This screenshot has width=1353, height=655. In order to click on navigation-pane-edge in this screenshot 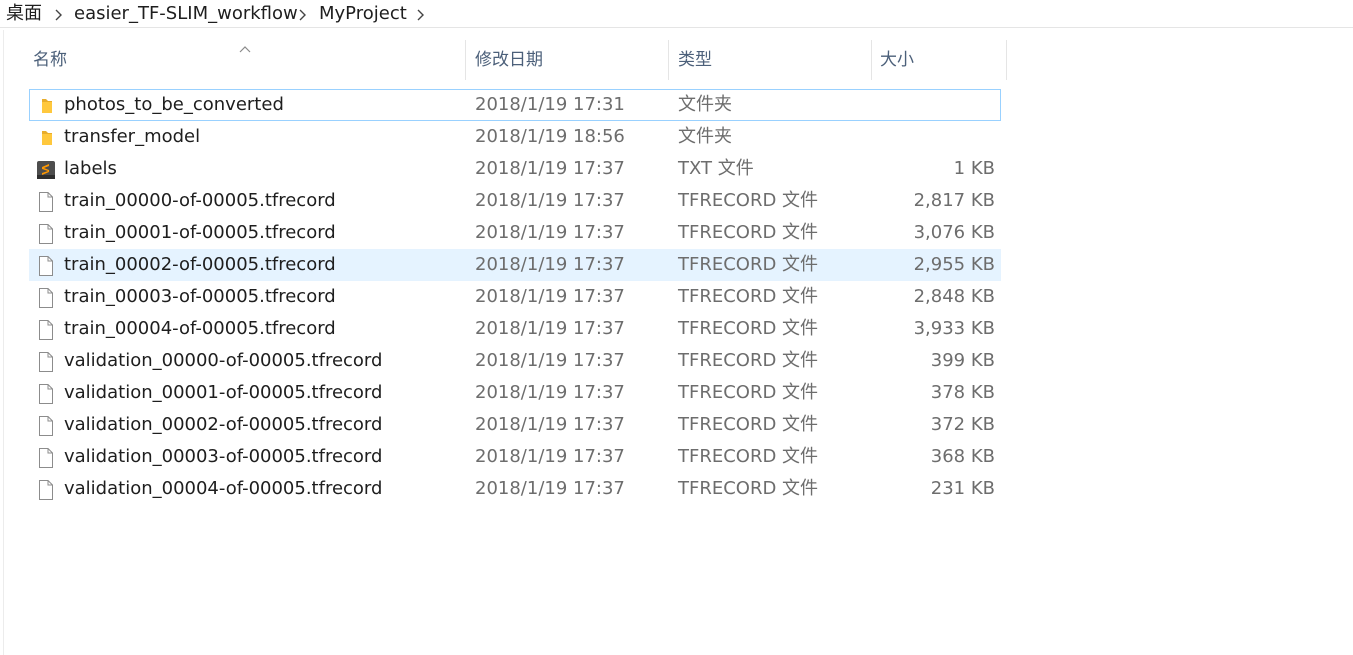, I will do `click(3, 342)`.